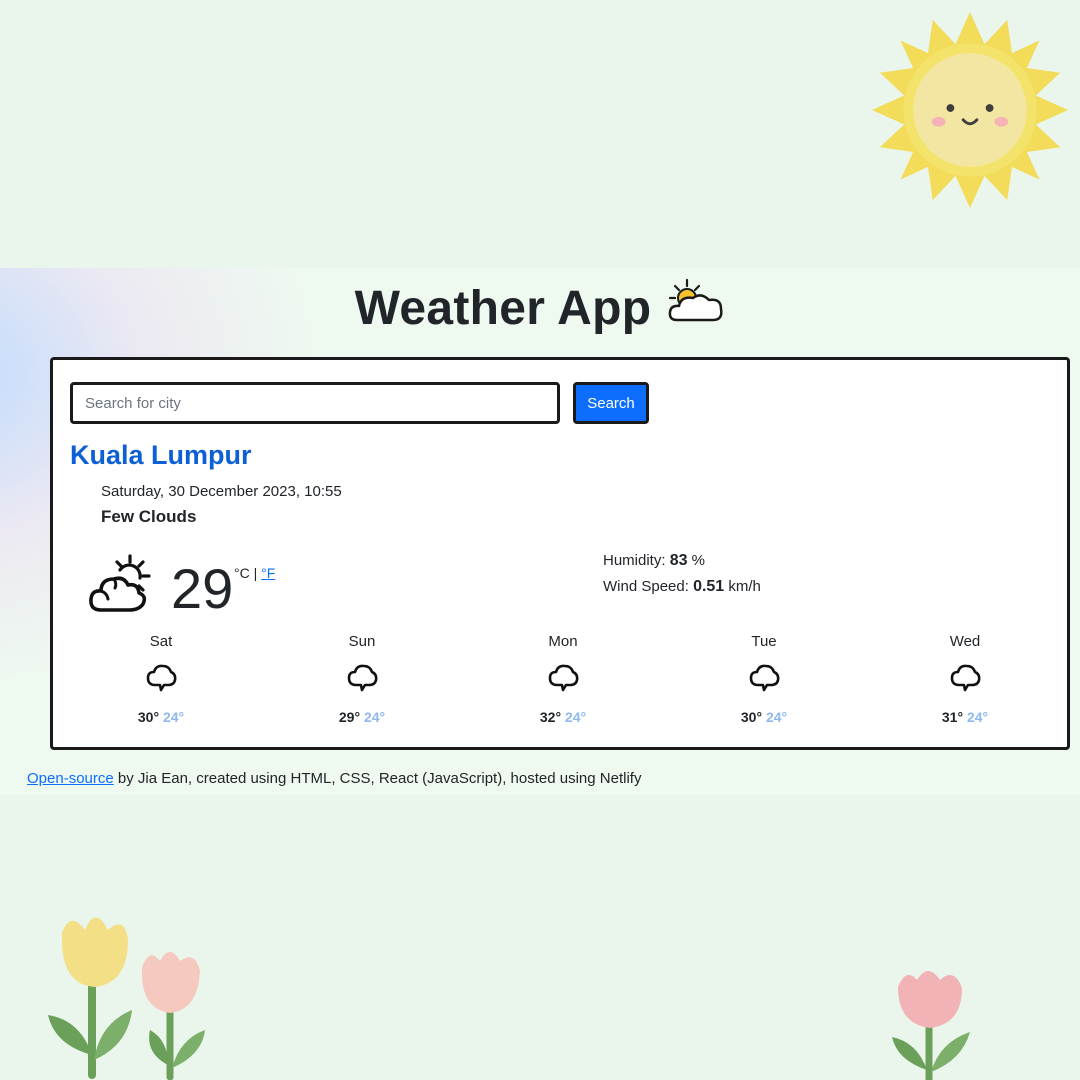  What do you see at coordinates (965, 717) in the screenshot?
I see `forecast-temps: 31° 24°` at bounding box center [965, 717].